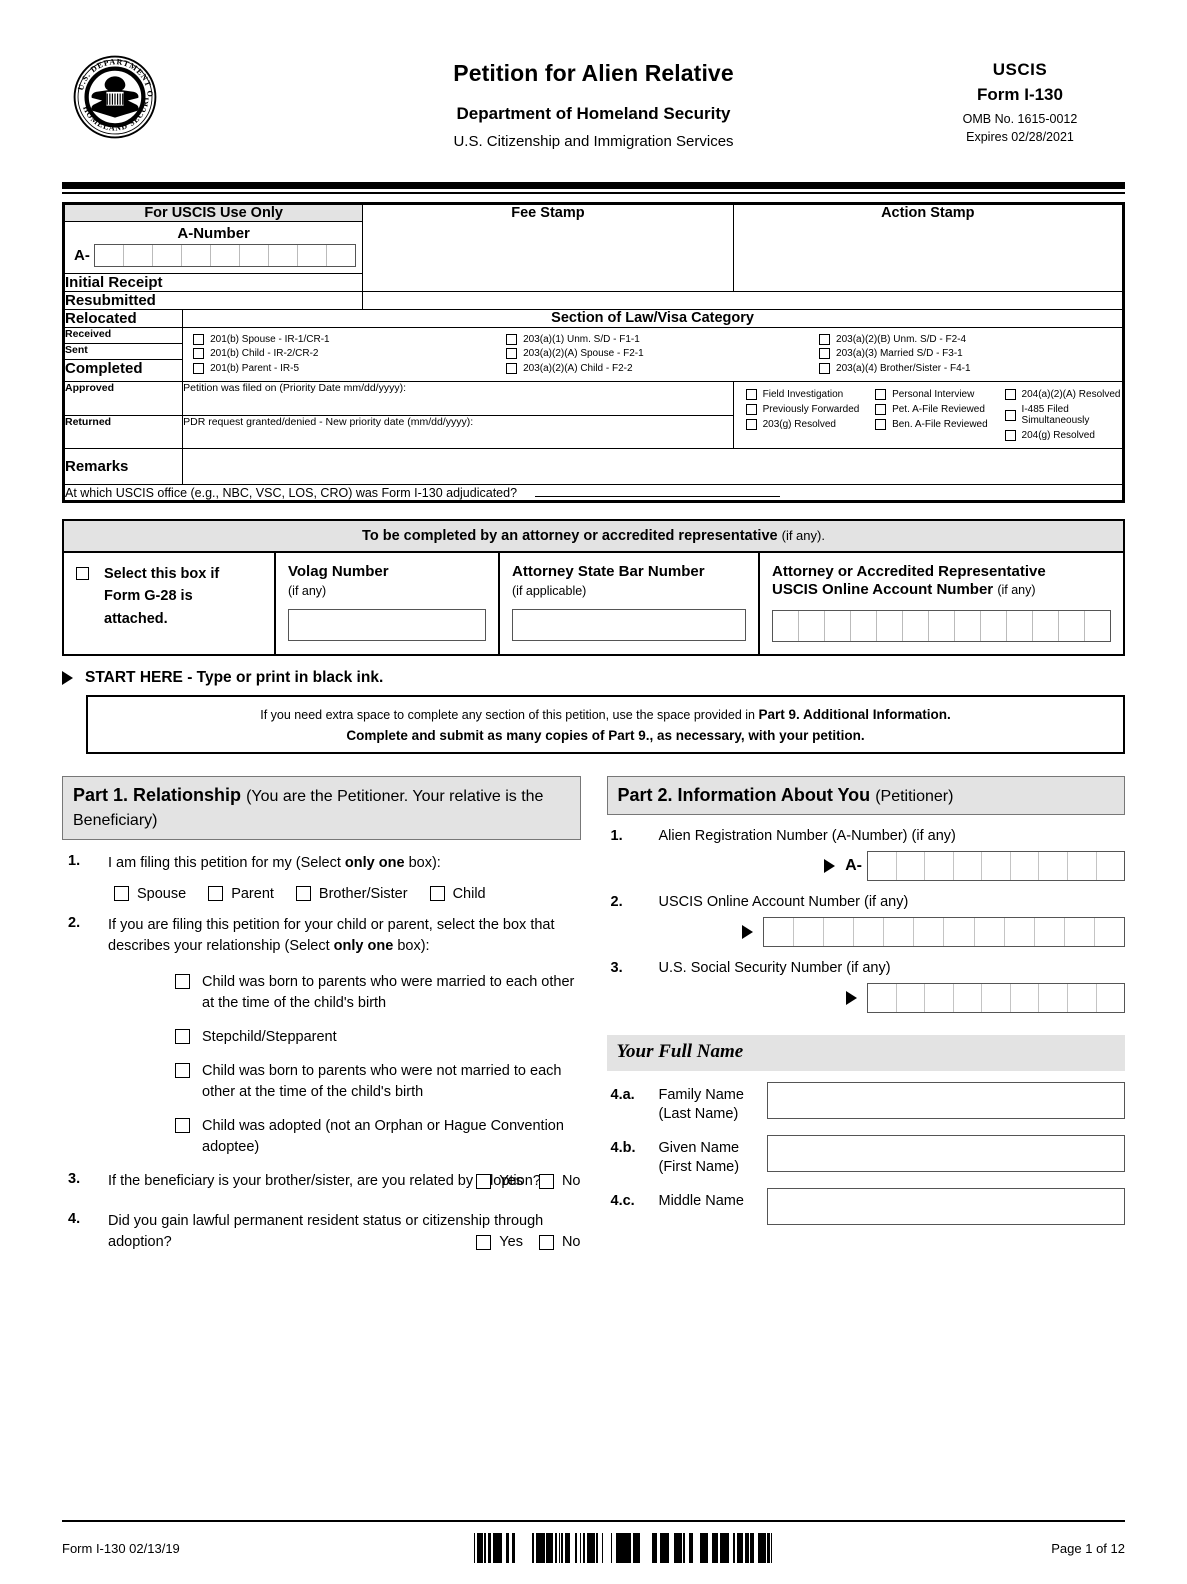 This screenshot has height=1584, width=1187. What do you see at coordinates (213, 300) in the screenshot?
I see `resubmitted-label: Resubmitted` at bounding box center [213, 300].